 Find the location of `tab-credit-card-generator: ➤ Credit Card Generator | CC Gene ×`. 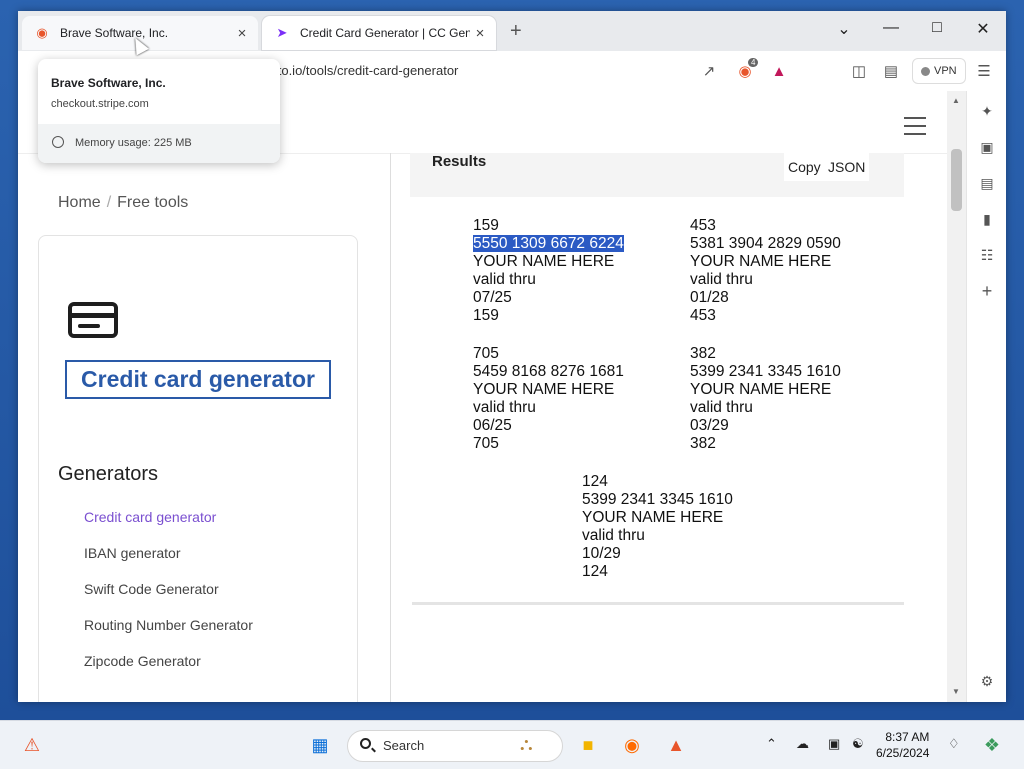

tab-credit-card-generator: ➤ Credit Card Generator | CC Gene × is located at coordinates (379, 33).